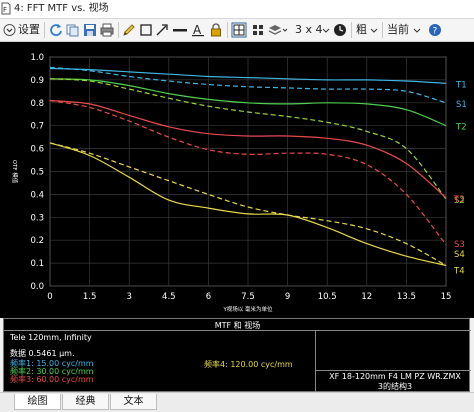  I want to click on thickness-dropdown: 粗, so click(361, 30).